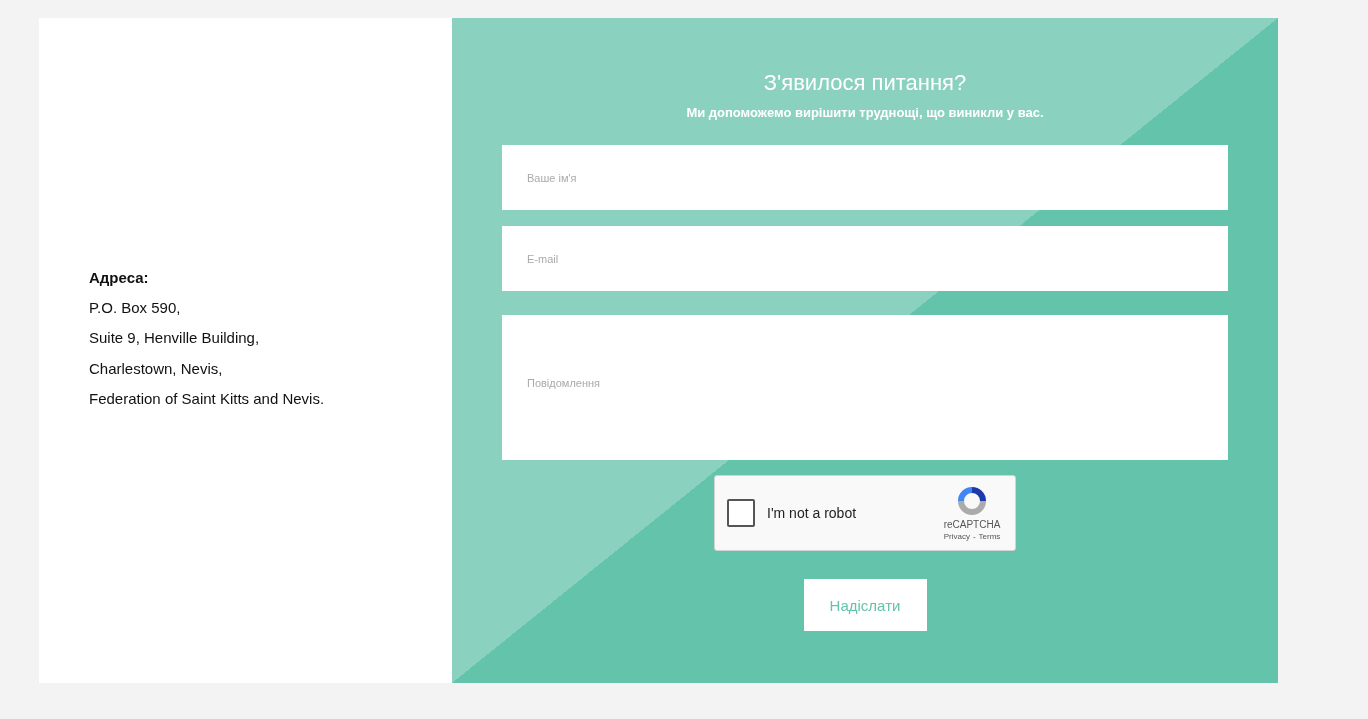  Describe the element at coordinates (119, 277) in the screenshot. I see `address-heading: Адреса:` at that location.